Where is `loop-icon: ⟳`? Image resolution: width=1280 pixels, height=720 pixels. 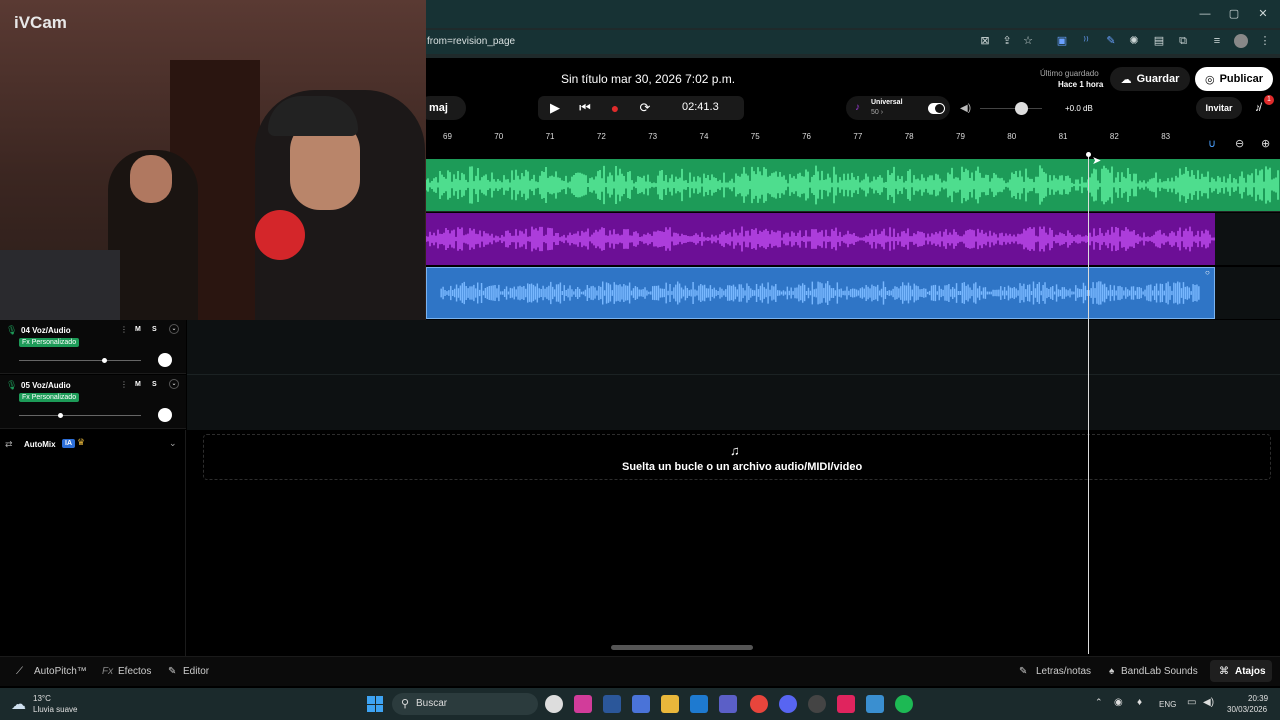
loop-icon: ⟳ is located at coordinates (645, 108).